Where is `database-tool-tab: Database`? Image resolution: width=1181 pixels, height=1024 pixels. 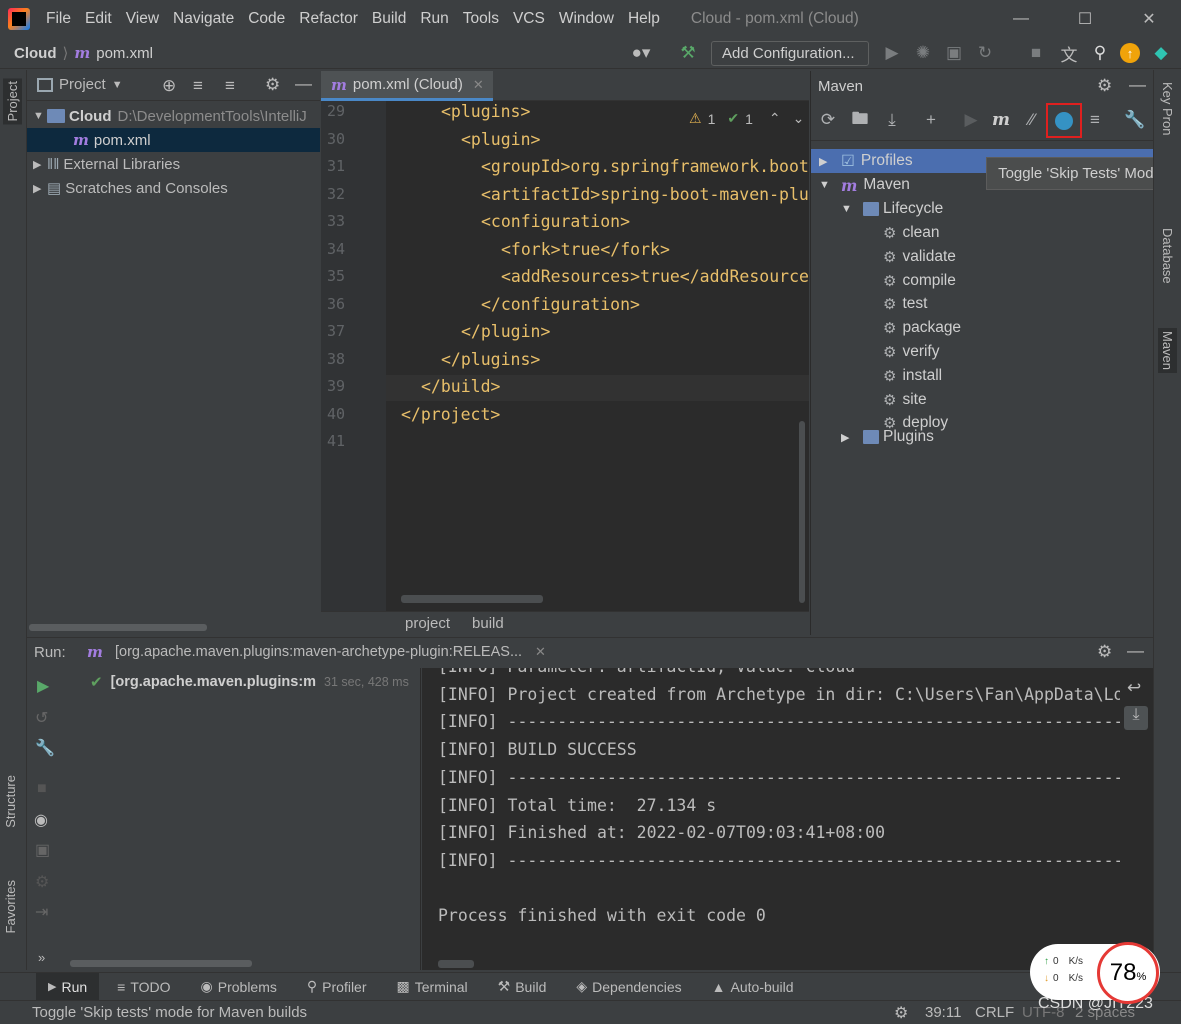 database-tool-tab: Database is located at coordinates (1167, 256).